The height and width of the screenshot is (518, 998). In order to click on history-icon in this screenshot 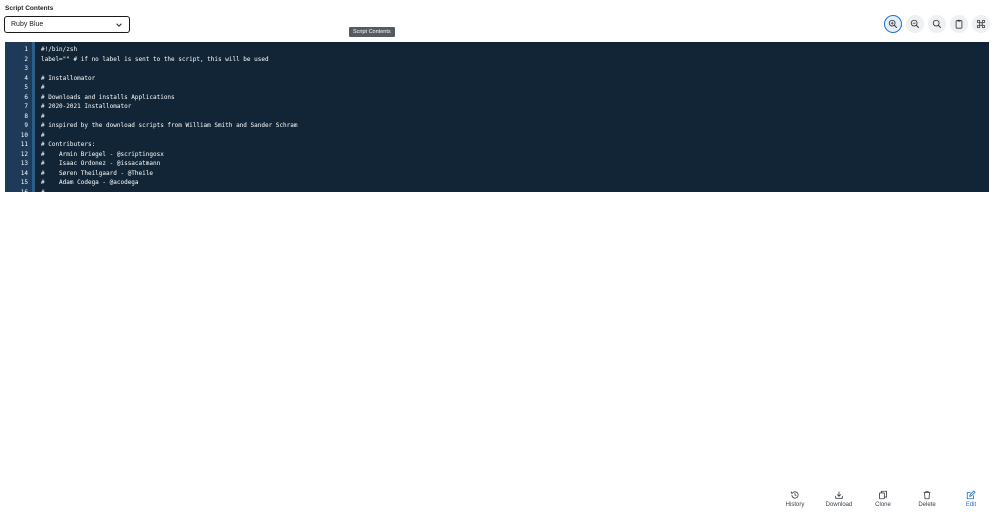, I will do `click(794, 495)`.